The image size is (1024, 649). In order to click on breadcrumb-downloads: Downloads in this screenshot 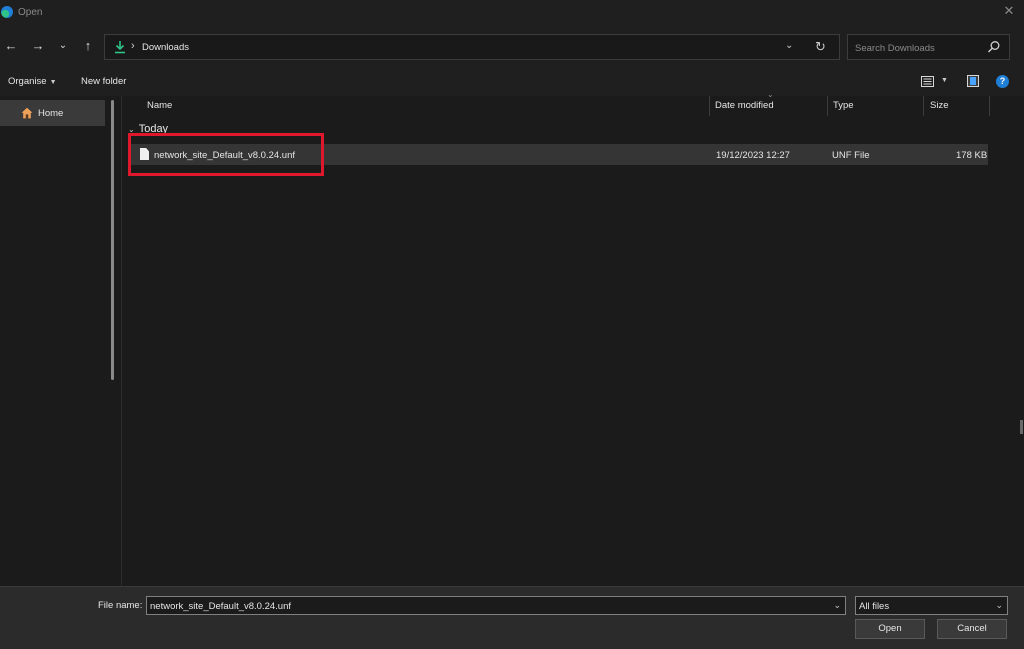, I will do `click(165, 47)`.